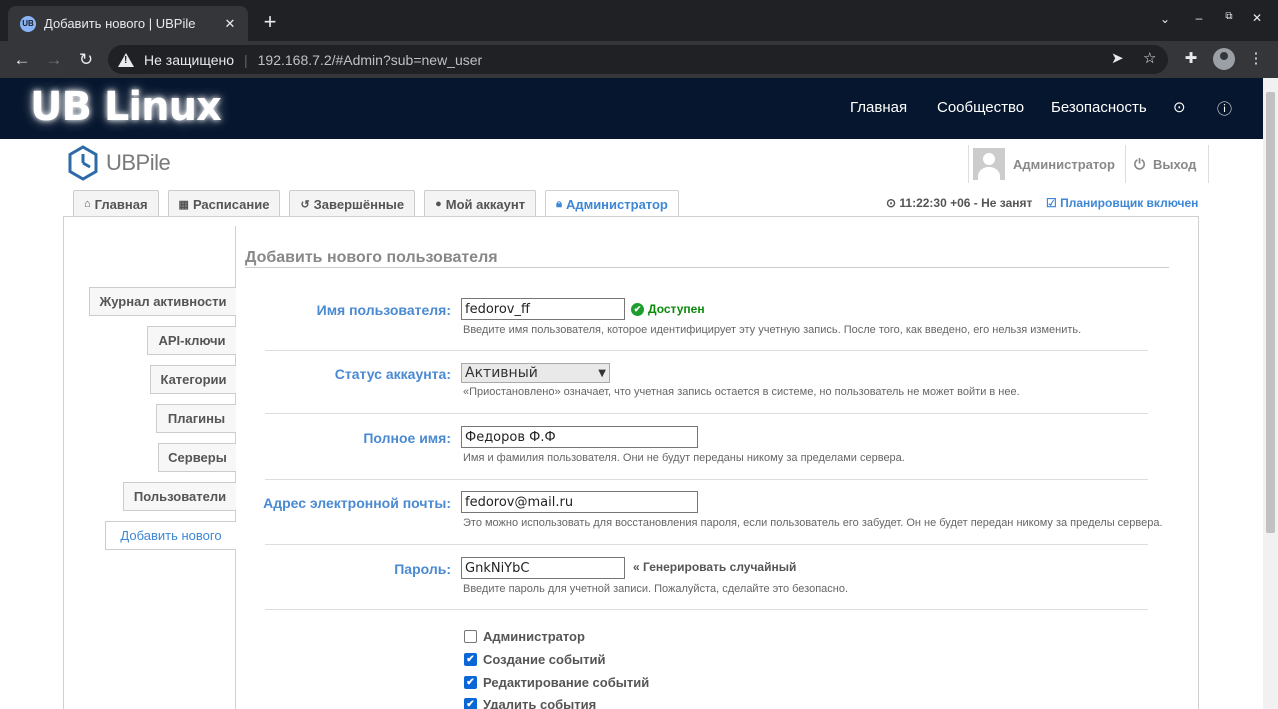 This screenshot has width=1278, height=709. What do you see at coordinates (637, 309) in the screenshot?
I see `check-circle-icon: ✔` at bounding box center [637, 309].